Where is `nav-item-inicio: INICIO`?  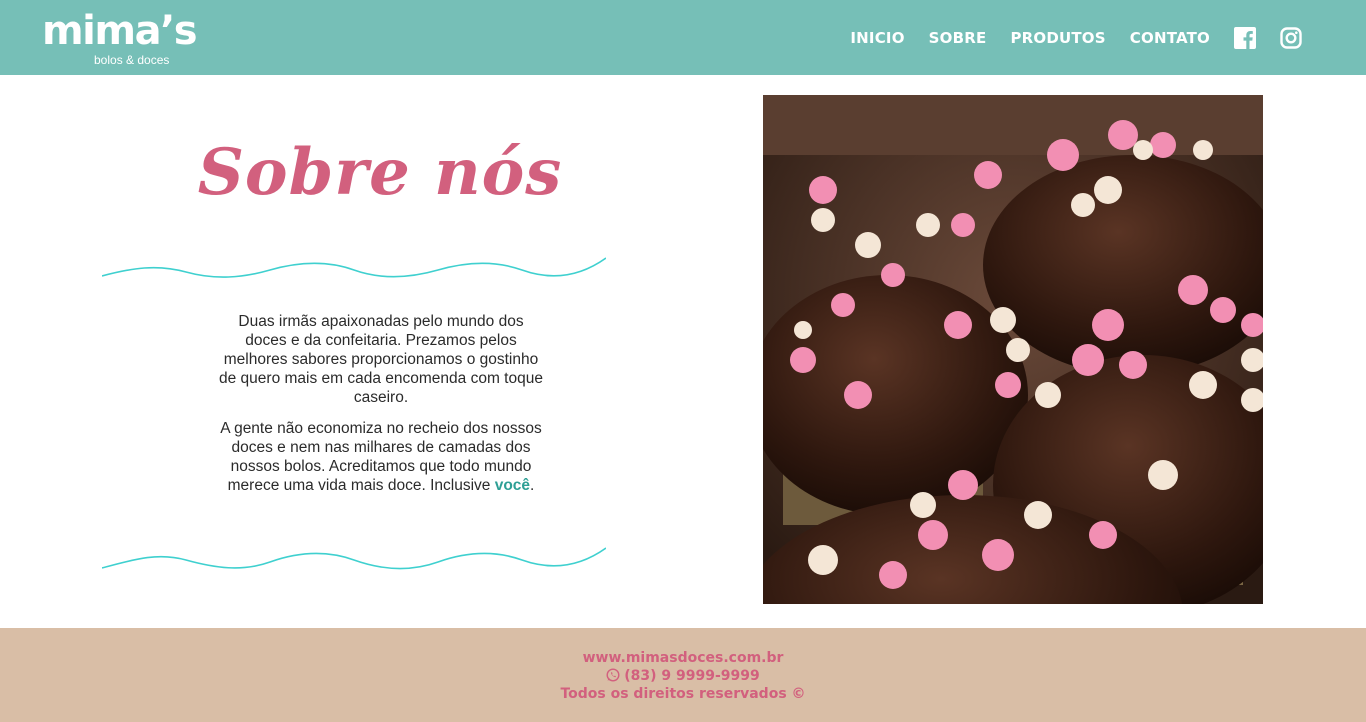 nav-item-inicio: INICIO is located at coordinates (877, 38).